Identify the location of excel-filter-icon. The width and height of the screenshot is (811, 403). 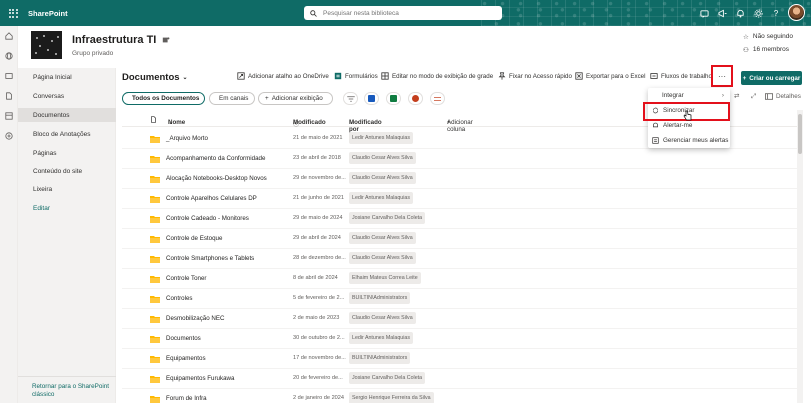
(393, 98).